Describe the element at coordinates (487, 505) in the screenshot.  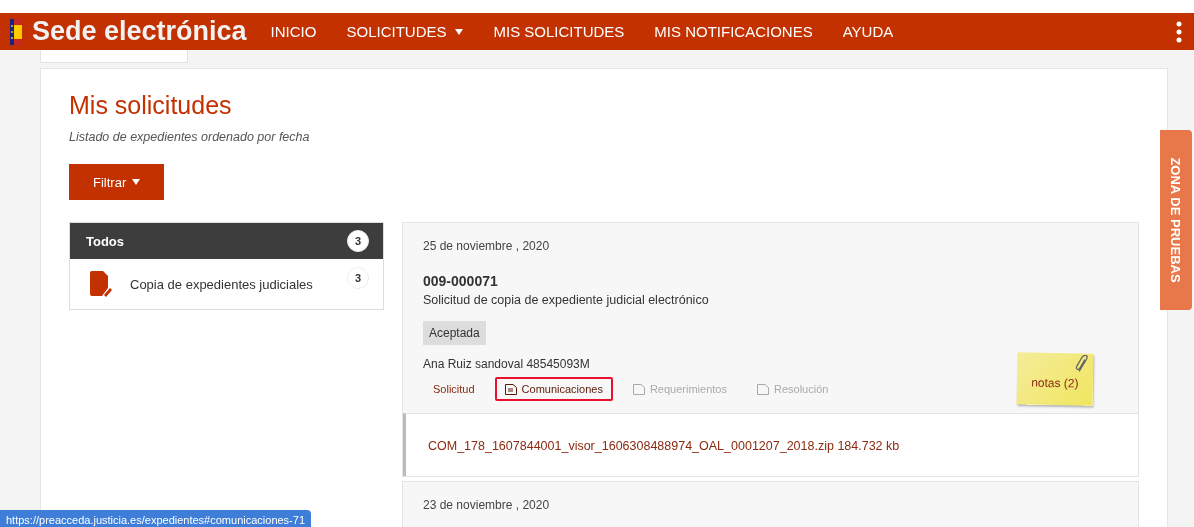
I see `record-date: 23 de noviembre , 2020` at that location.